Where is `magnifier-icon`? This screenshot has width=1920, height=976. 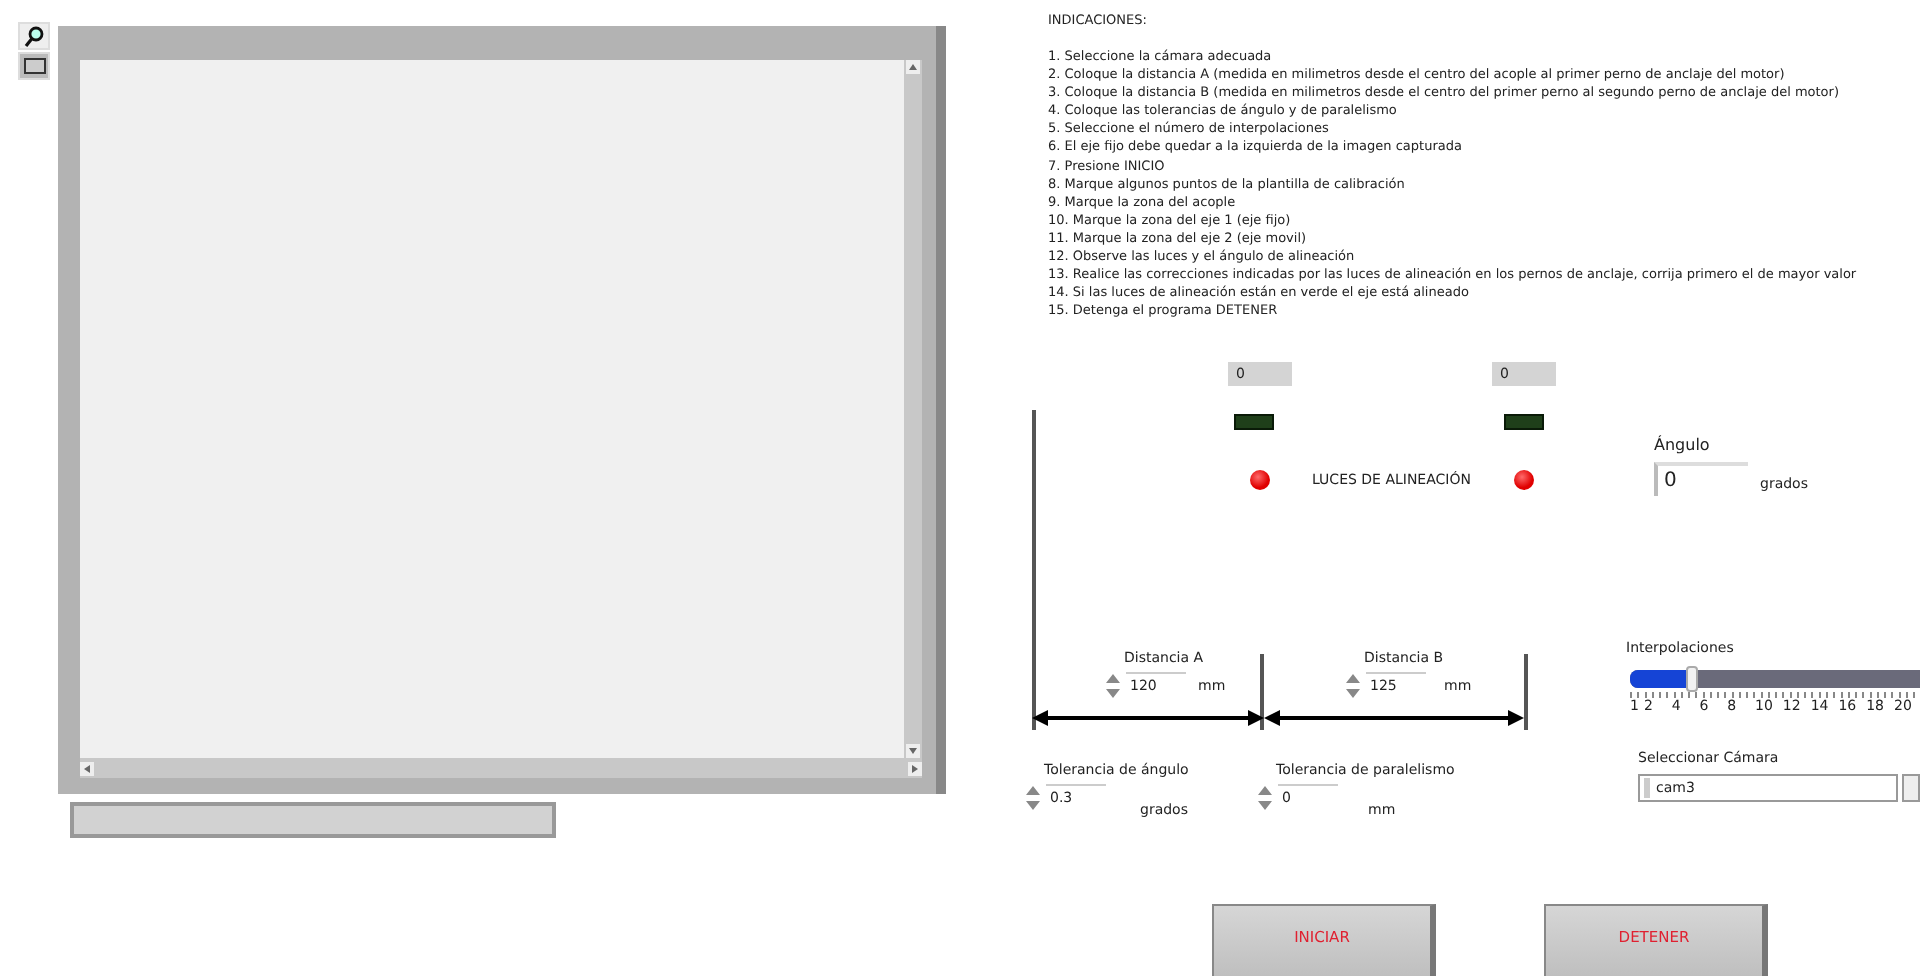
magnifier-icon is located at coordinates (34, 36).